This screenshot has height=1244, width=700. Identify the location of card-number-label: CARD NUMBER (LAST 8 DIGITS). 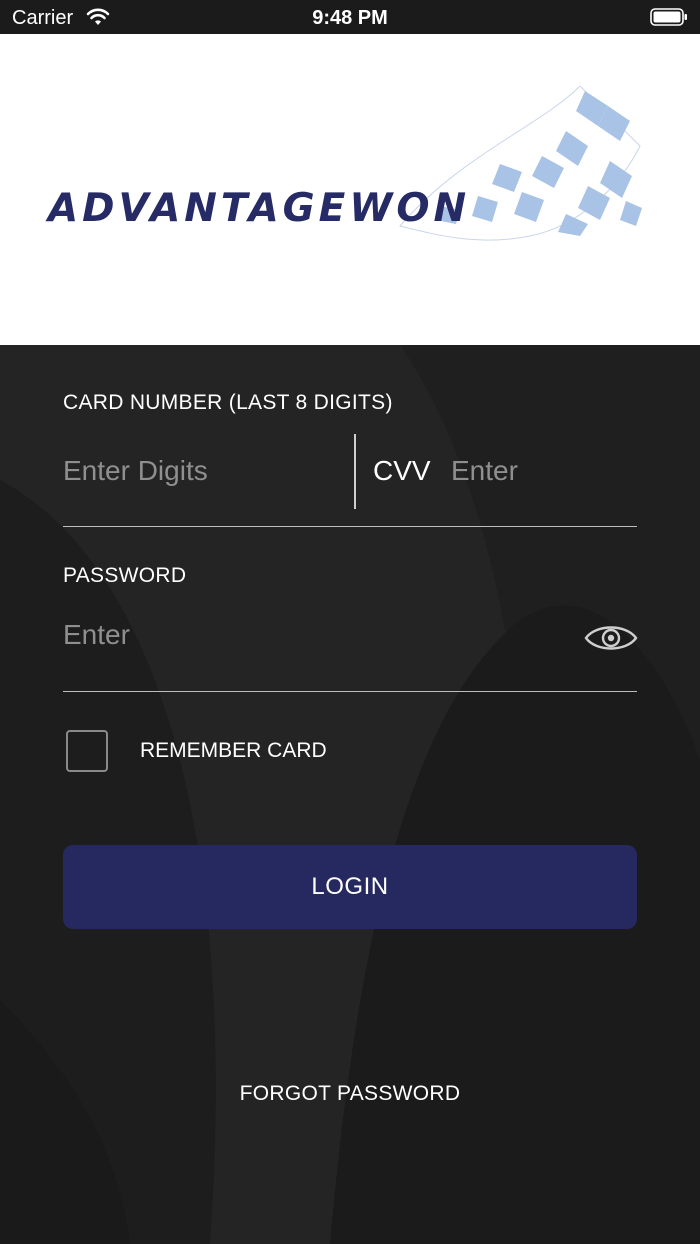
(228, 402).